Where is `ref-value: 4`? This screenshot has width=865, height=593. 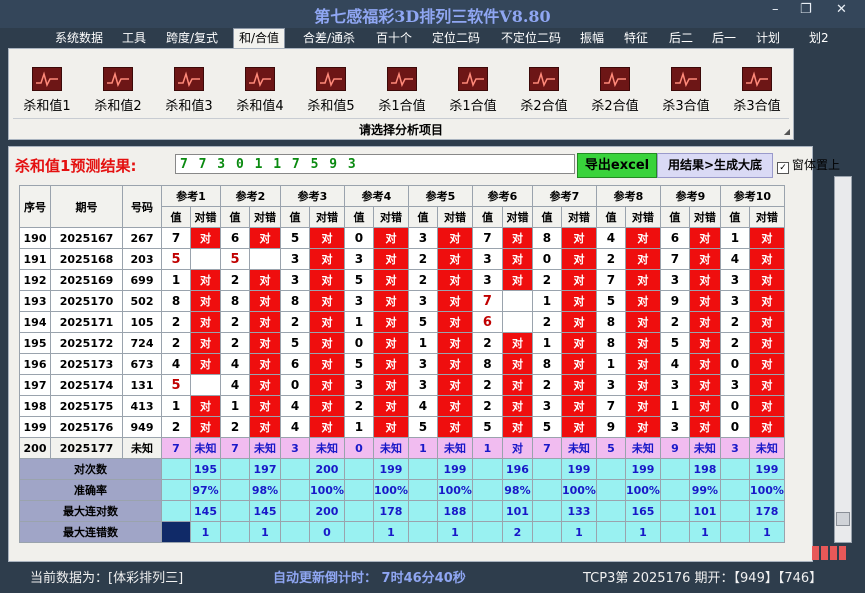
ref-value: 4 is located at coordinates (235, 364).